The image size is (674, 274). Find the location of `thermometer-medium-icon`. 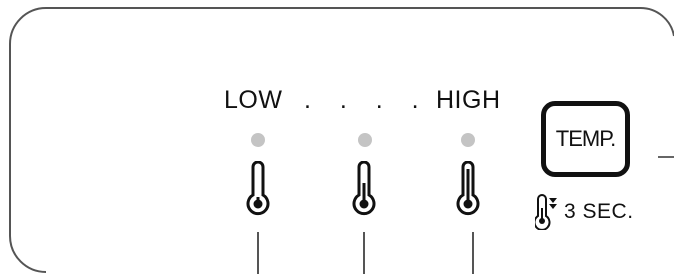

thermometer-medium-icon is located at coordinates (364, 188).